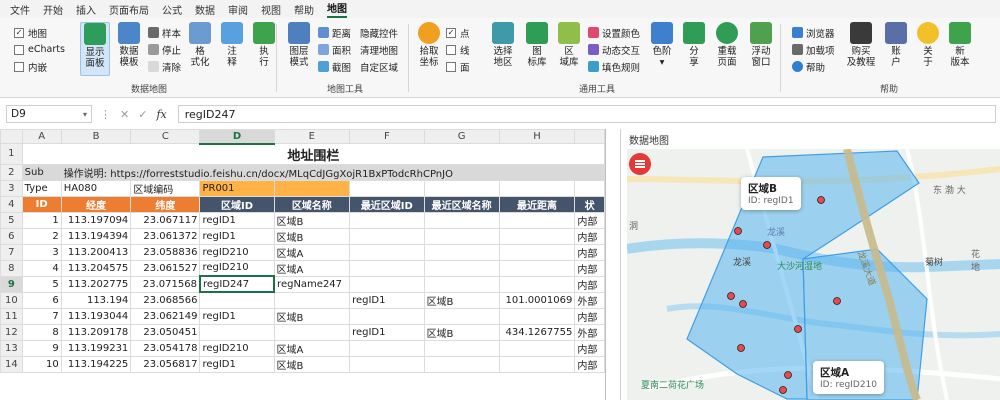 The width and height of the screenshot is (1000, 400). Describe the element at coordinates (304, 9) in the screenshot. I see `menu-help: 帮助` at that location.